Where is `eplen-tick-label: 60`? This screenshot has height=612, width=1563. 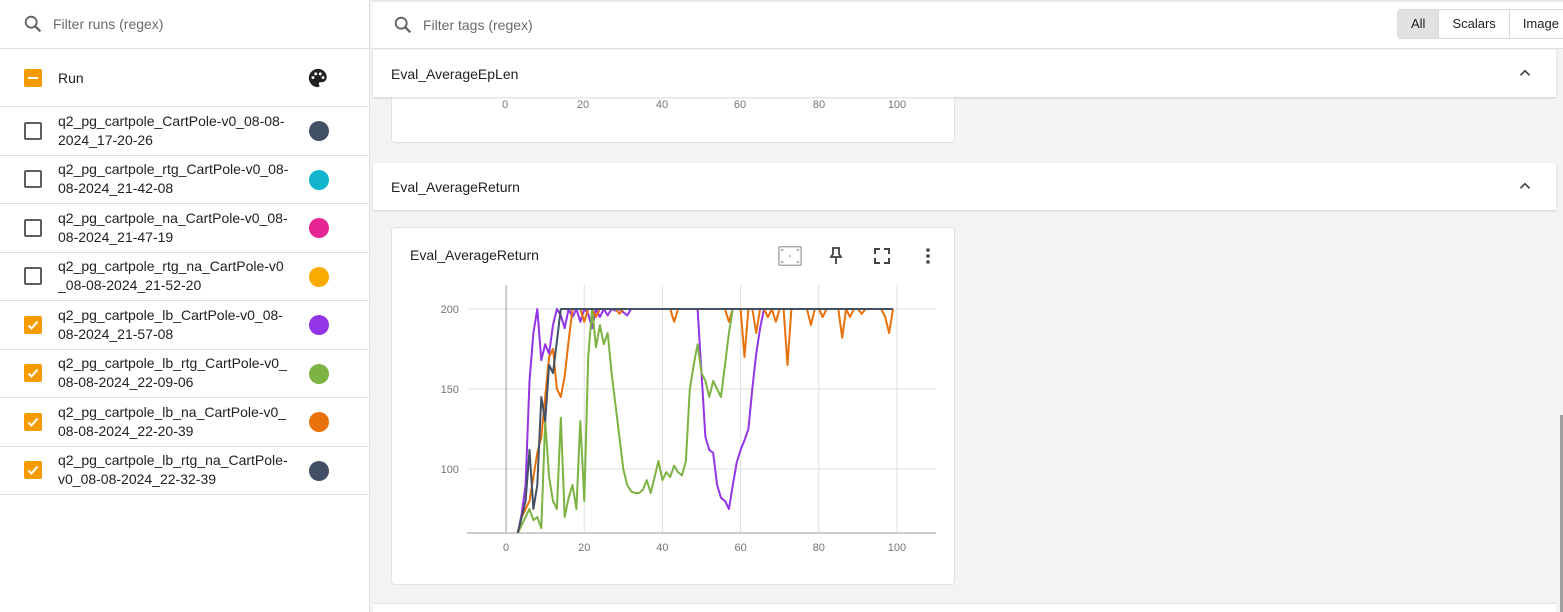 eplen-tick-label: 60 is located at coordinates (740, 105).